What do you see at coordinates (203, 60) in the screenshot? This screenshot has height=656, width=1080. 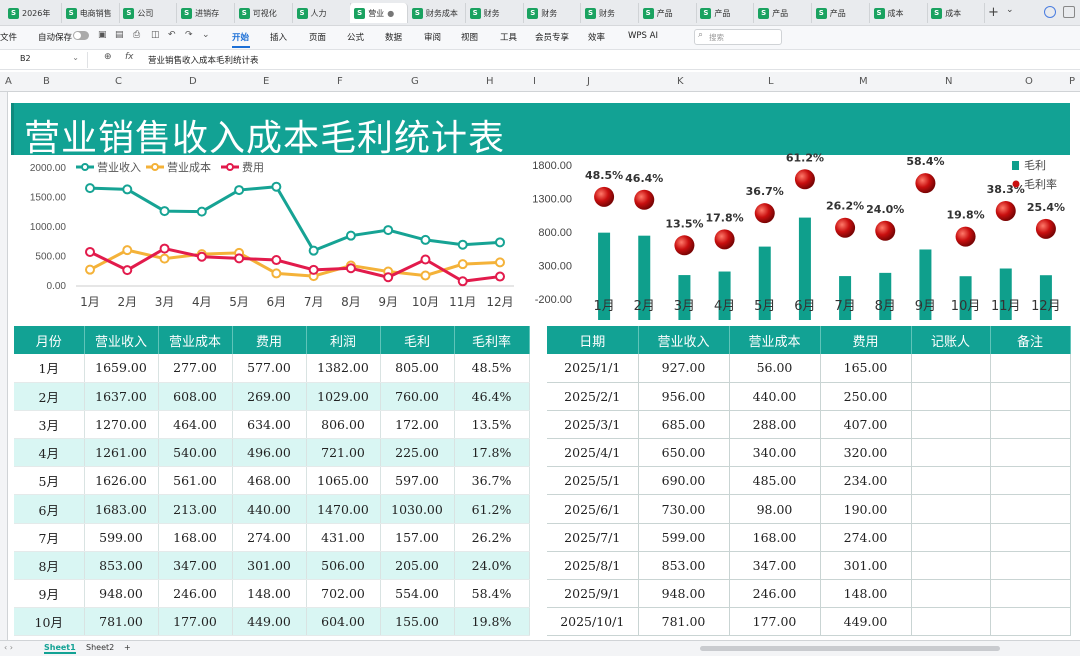 I see `formula-content: 营业销售收入成本毛利统计表` at bounding box center [203, 60].